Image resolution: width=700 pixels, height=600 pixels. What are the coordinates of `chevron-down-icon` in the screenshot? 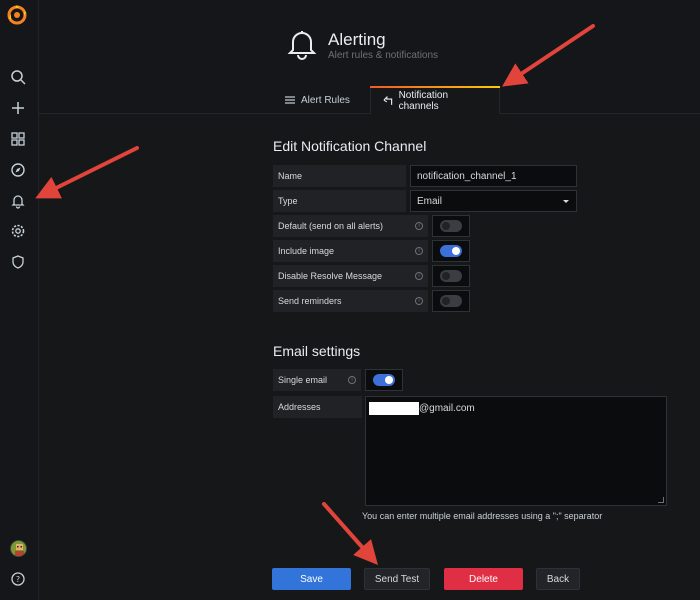 It's located at (566, 201).